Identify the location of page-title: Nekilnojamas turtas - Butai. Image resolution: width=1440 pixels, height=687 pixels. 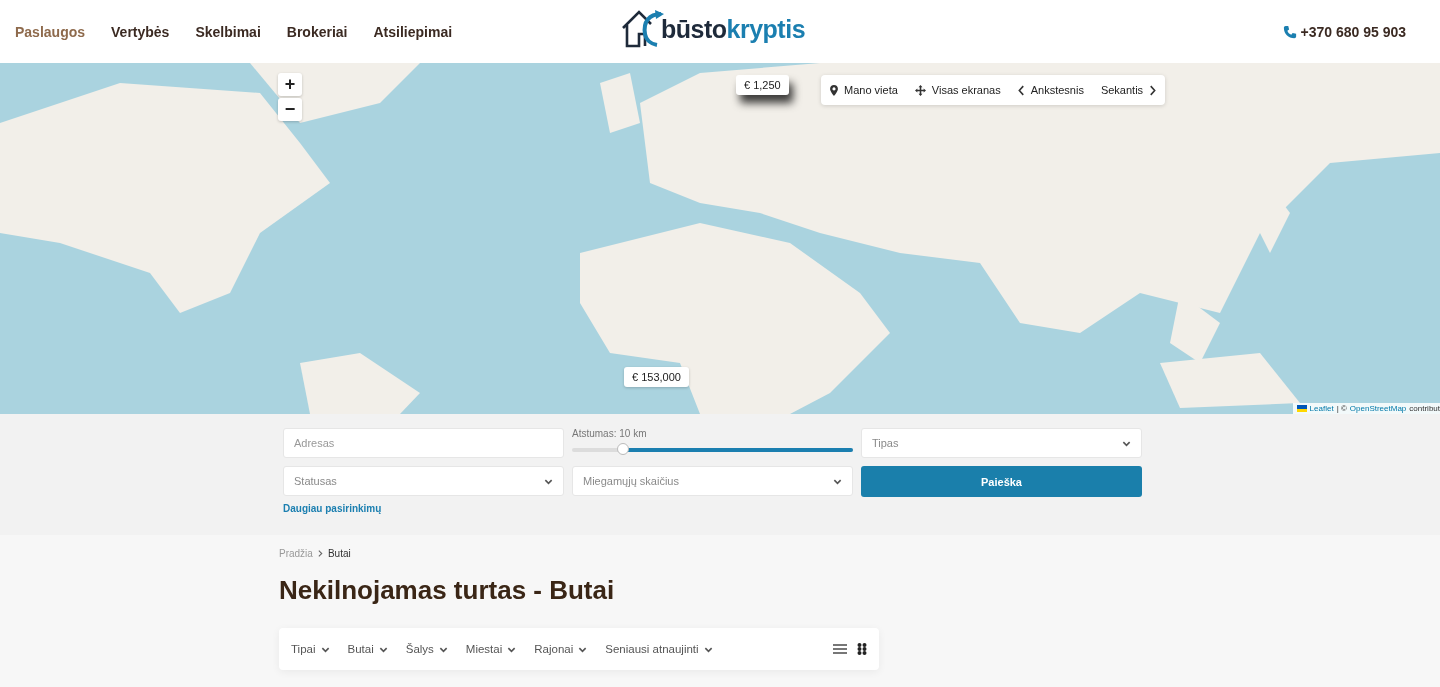
(447, 590).